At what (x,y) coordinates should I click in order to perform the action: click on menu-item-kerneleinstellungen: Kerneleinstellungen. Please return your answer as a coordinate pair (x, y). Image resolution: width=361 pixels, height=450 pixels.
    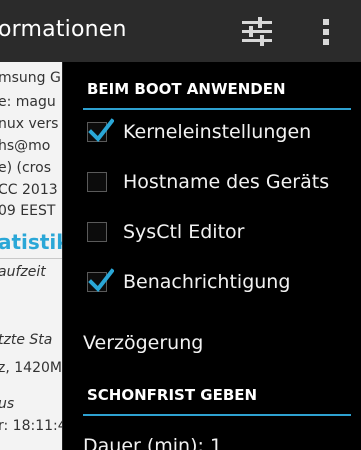
    Looking at the image, I should click on (222, 132).